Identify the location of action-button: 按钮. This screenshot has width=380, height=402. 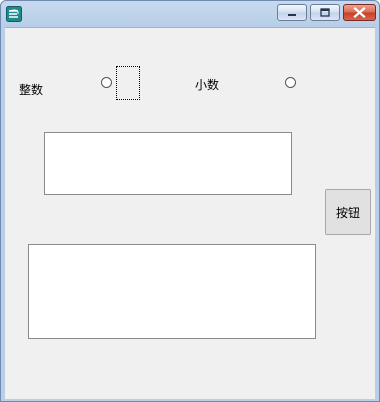
(348, 212).